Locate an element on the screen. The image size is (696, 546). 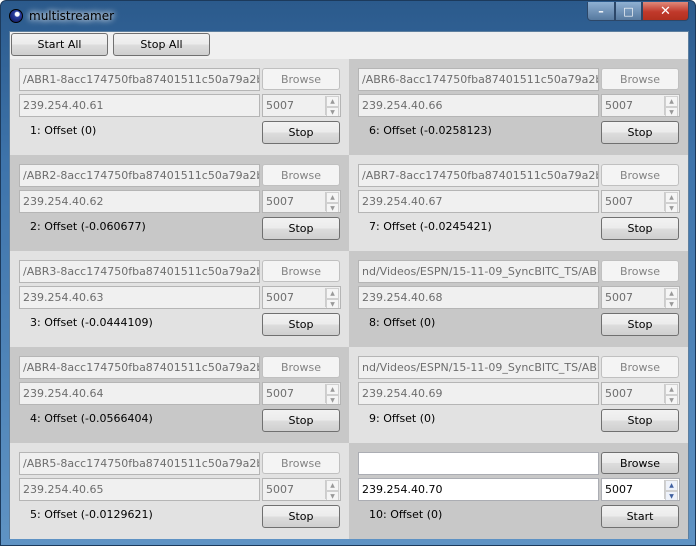
offset-status-label: 3: Offset (-0.0444109) is located at coordinates (91, 322).